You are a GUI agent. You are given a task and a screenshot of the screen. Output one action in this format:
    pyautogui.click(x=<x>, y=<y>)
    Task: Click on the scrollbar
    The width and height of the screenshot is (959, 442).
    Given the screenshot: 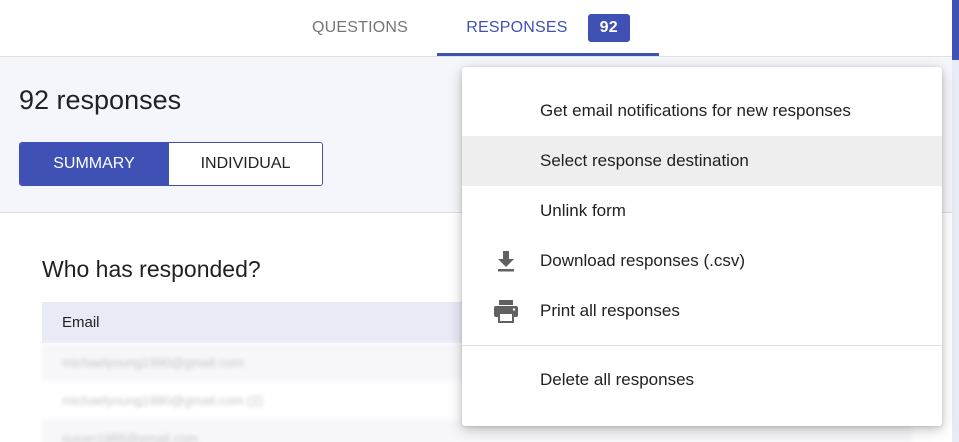 What is the action you would take?
    pyautogui.click(x=955, y=221)
    